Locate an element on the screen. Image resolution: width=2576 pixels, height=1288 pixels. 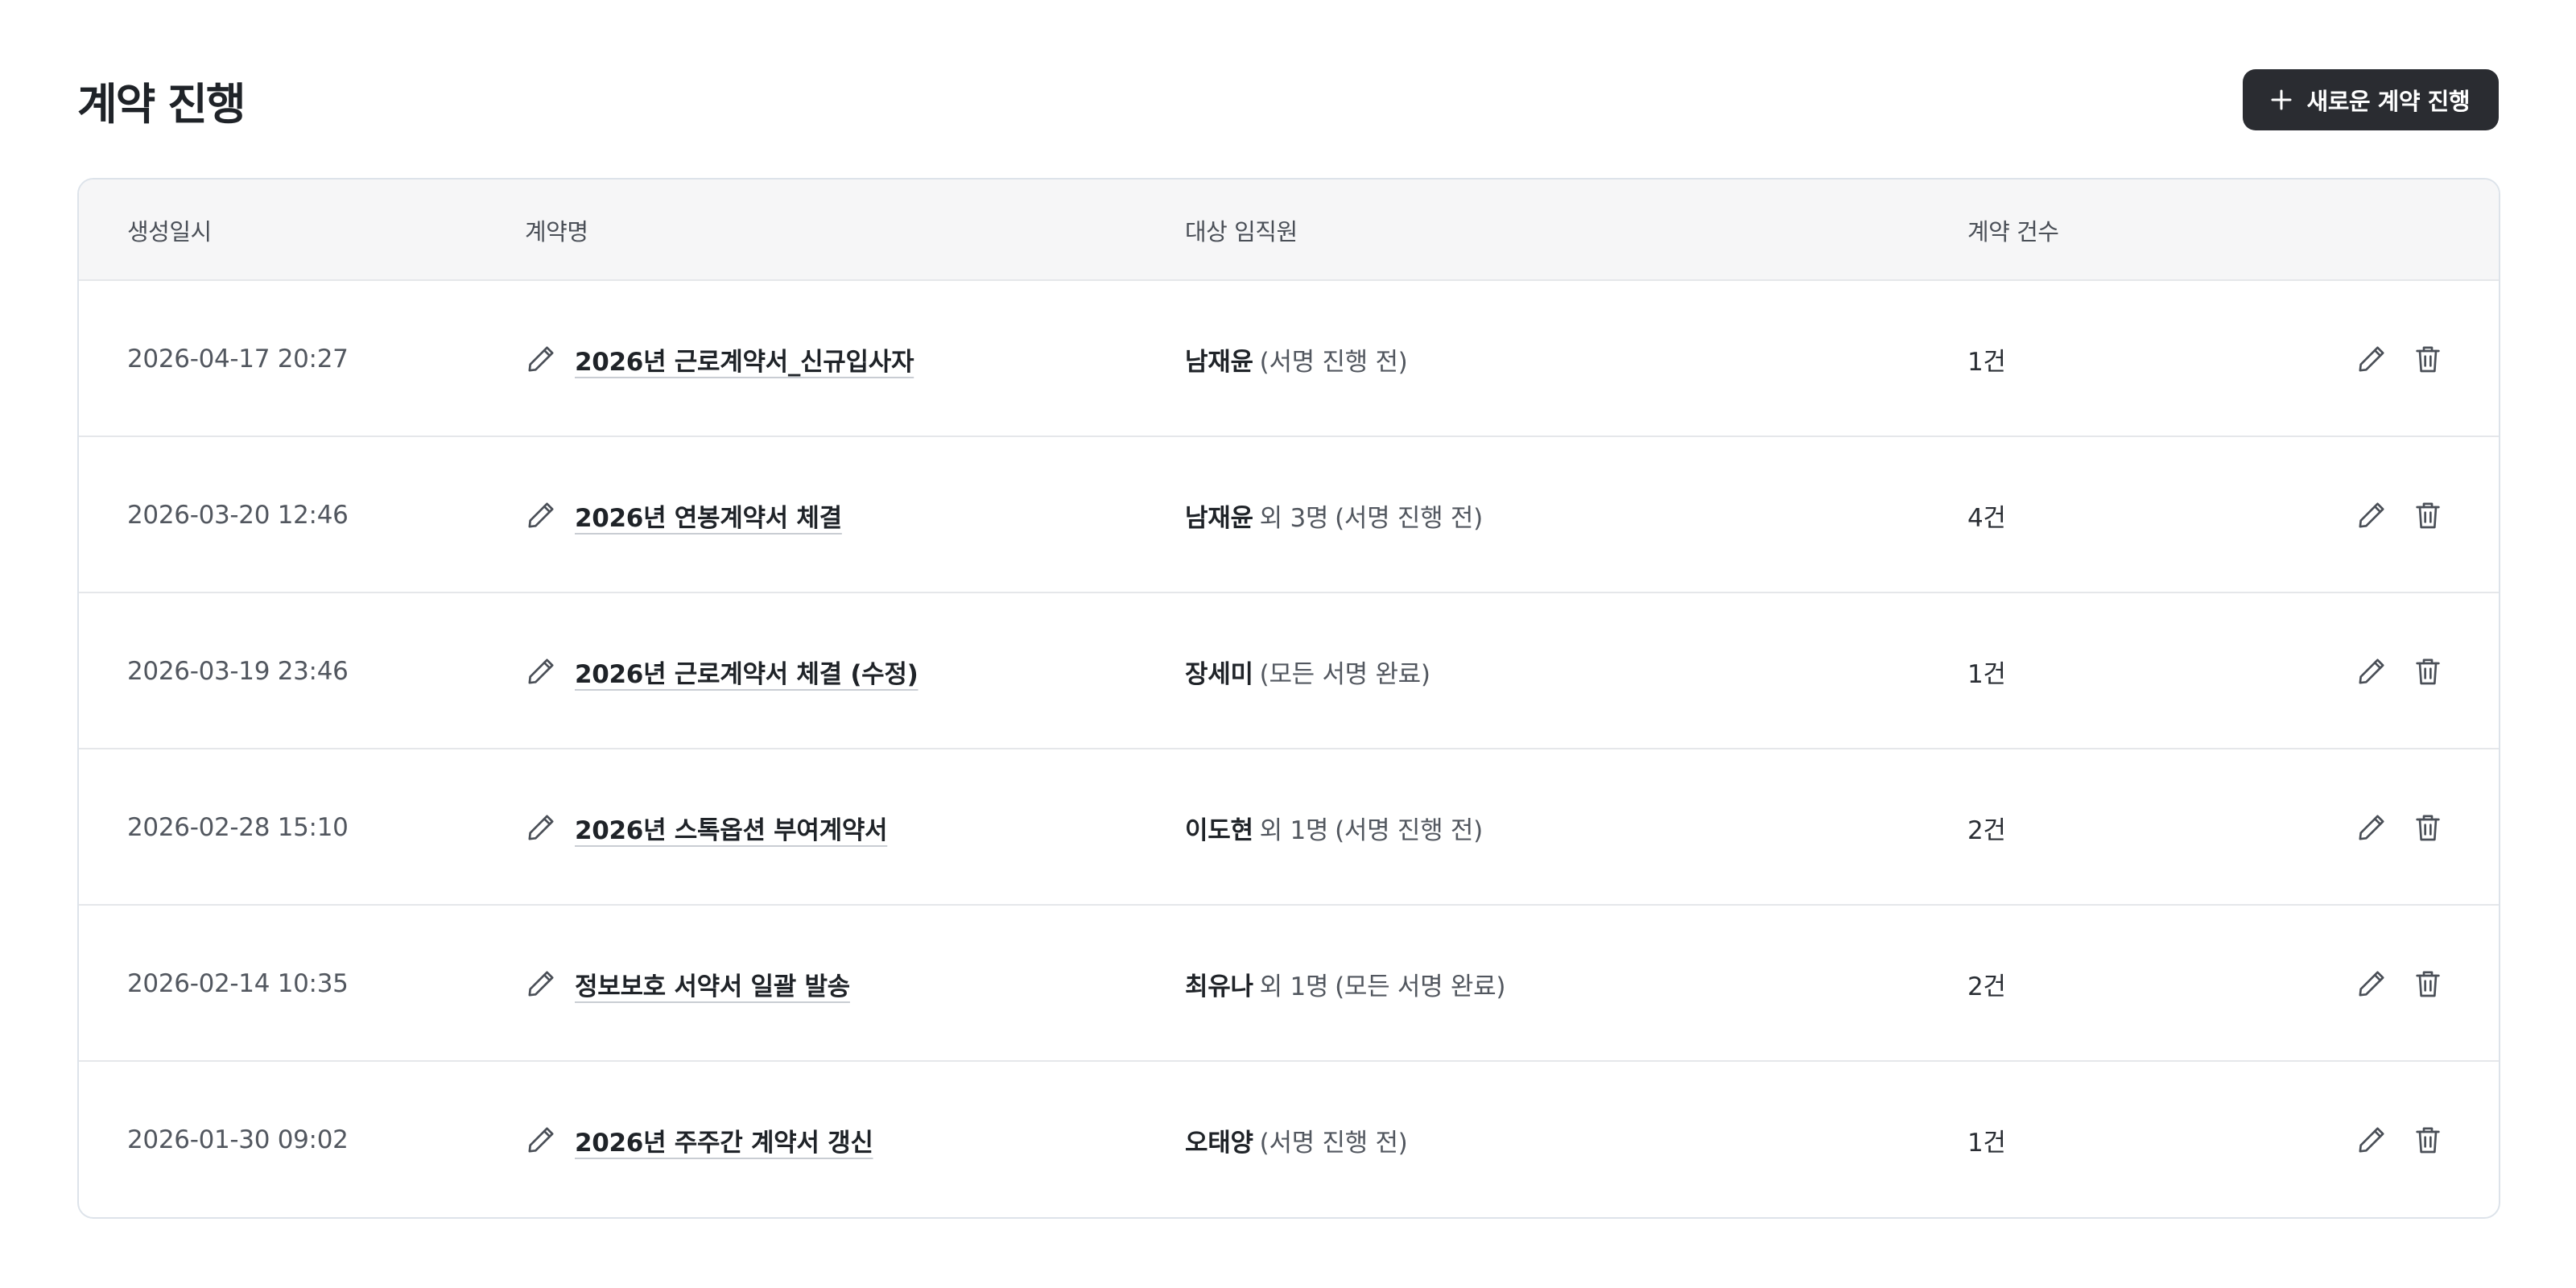
contract-name-link: 2026년 근로계약서_신규입사자 is located at coordinates (744, 359).